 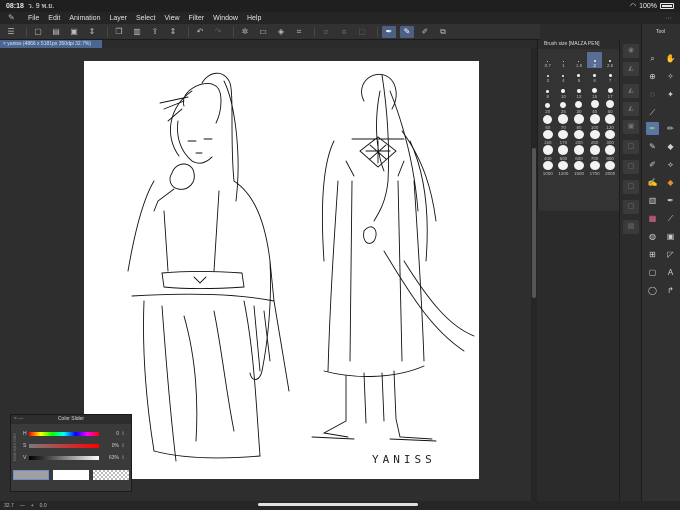 What do you see at coordinates (670, 290) in the screenshot?
I see `correct-line-icon: ↱` at bounding box center [670, 290].